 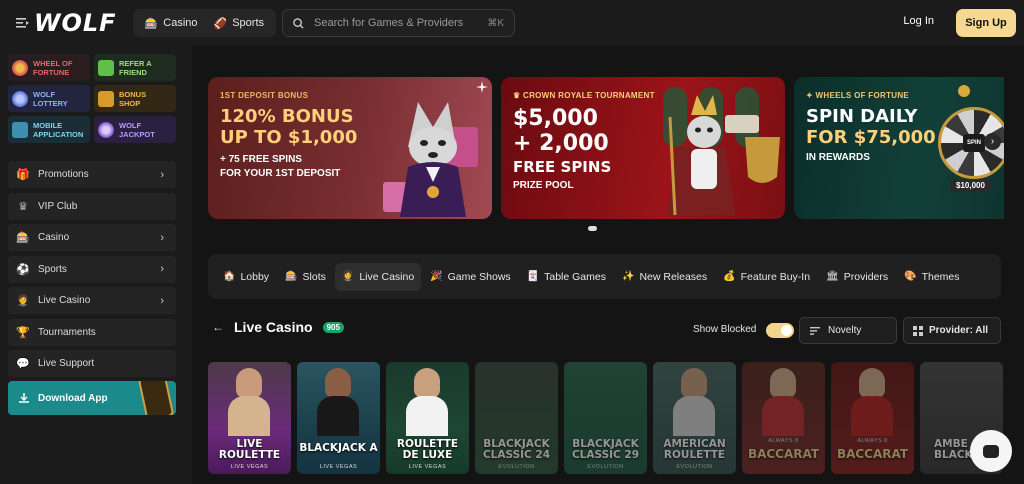 What do you see at coordinates (838, 157) in the screenshot?
I see `banner-sub-1: IN REWARDS` at bounding box center [838, 157].